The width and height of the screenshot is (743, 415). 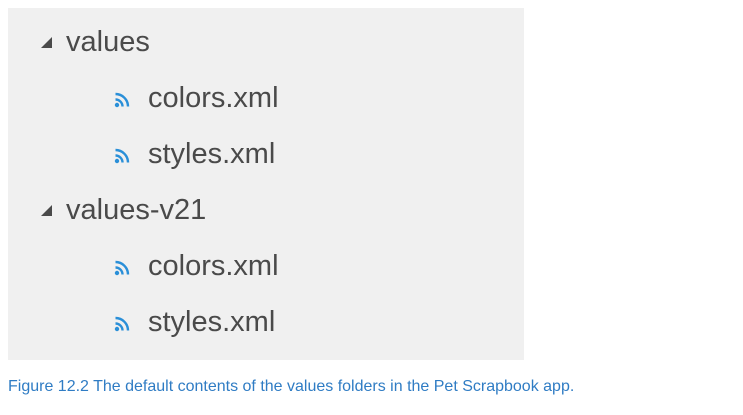 I want to click on tree-folder-values-v21: values-v21, so click(x=122, y=210).